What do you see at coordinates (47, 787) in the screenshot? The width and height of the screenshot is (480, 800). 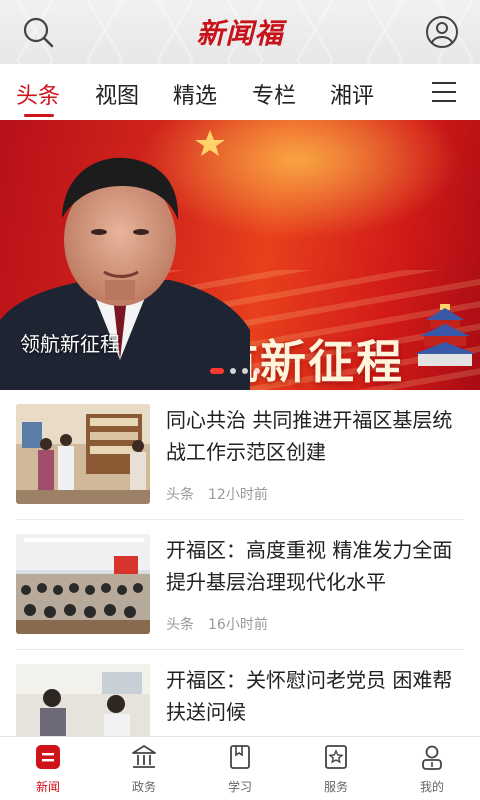 I see `nav-label: 新闻` at bounding box center [47, 787].